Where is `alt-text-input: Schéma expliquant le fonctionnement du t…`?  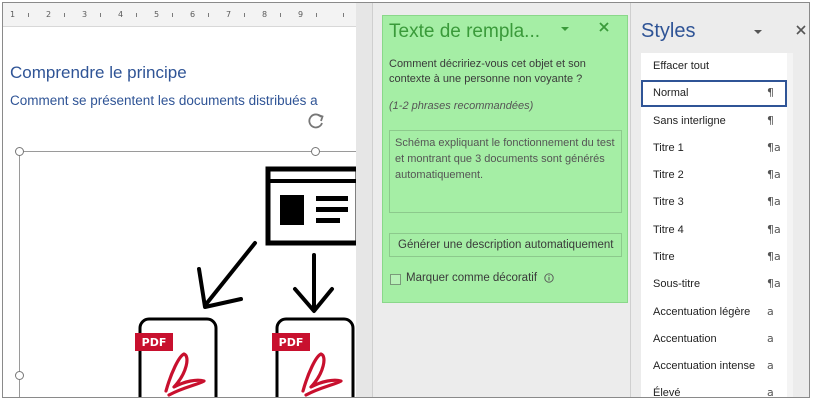
alt-text-input: Schéma expliquant le fonctionnement du t… is located at coordinates (505, 171).